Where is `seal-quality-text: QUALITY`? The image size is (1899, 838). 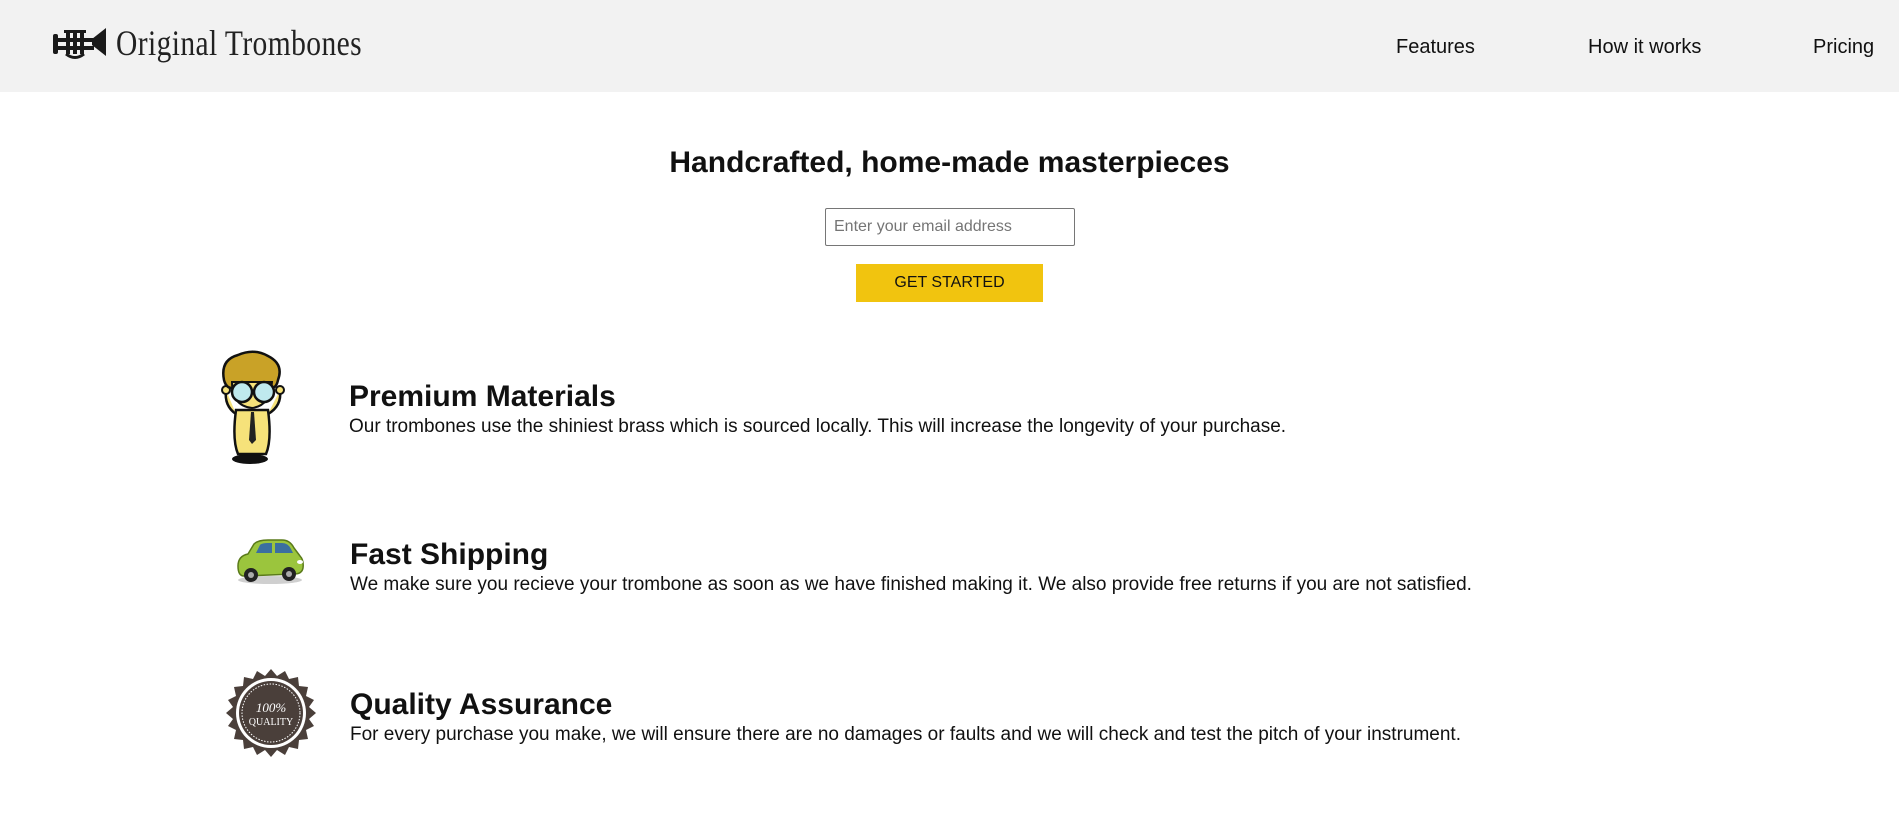
seal-quality-text: QUALITY is located at coordinates (271, 722).